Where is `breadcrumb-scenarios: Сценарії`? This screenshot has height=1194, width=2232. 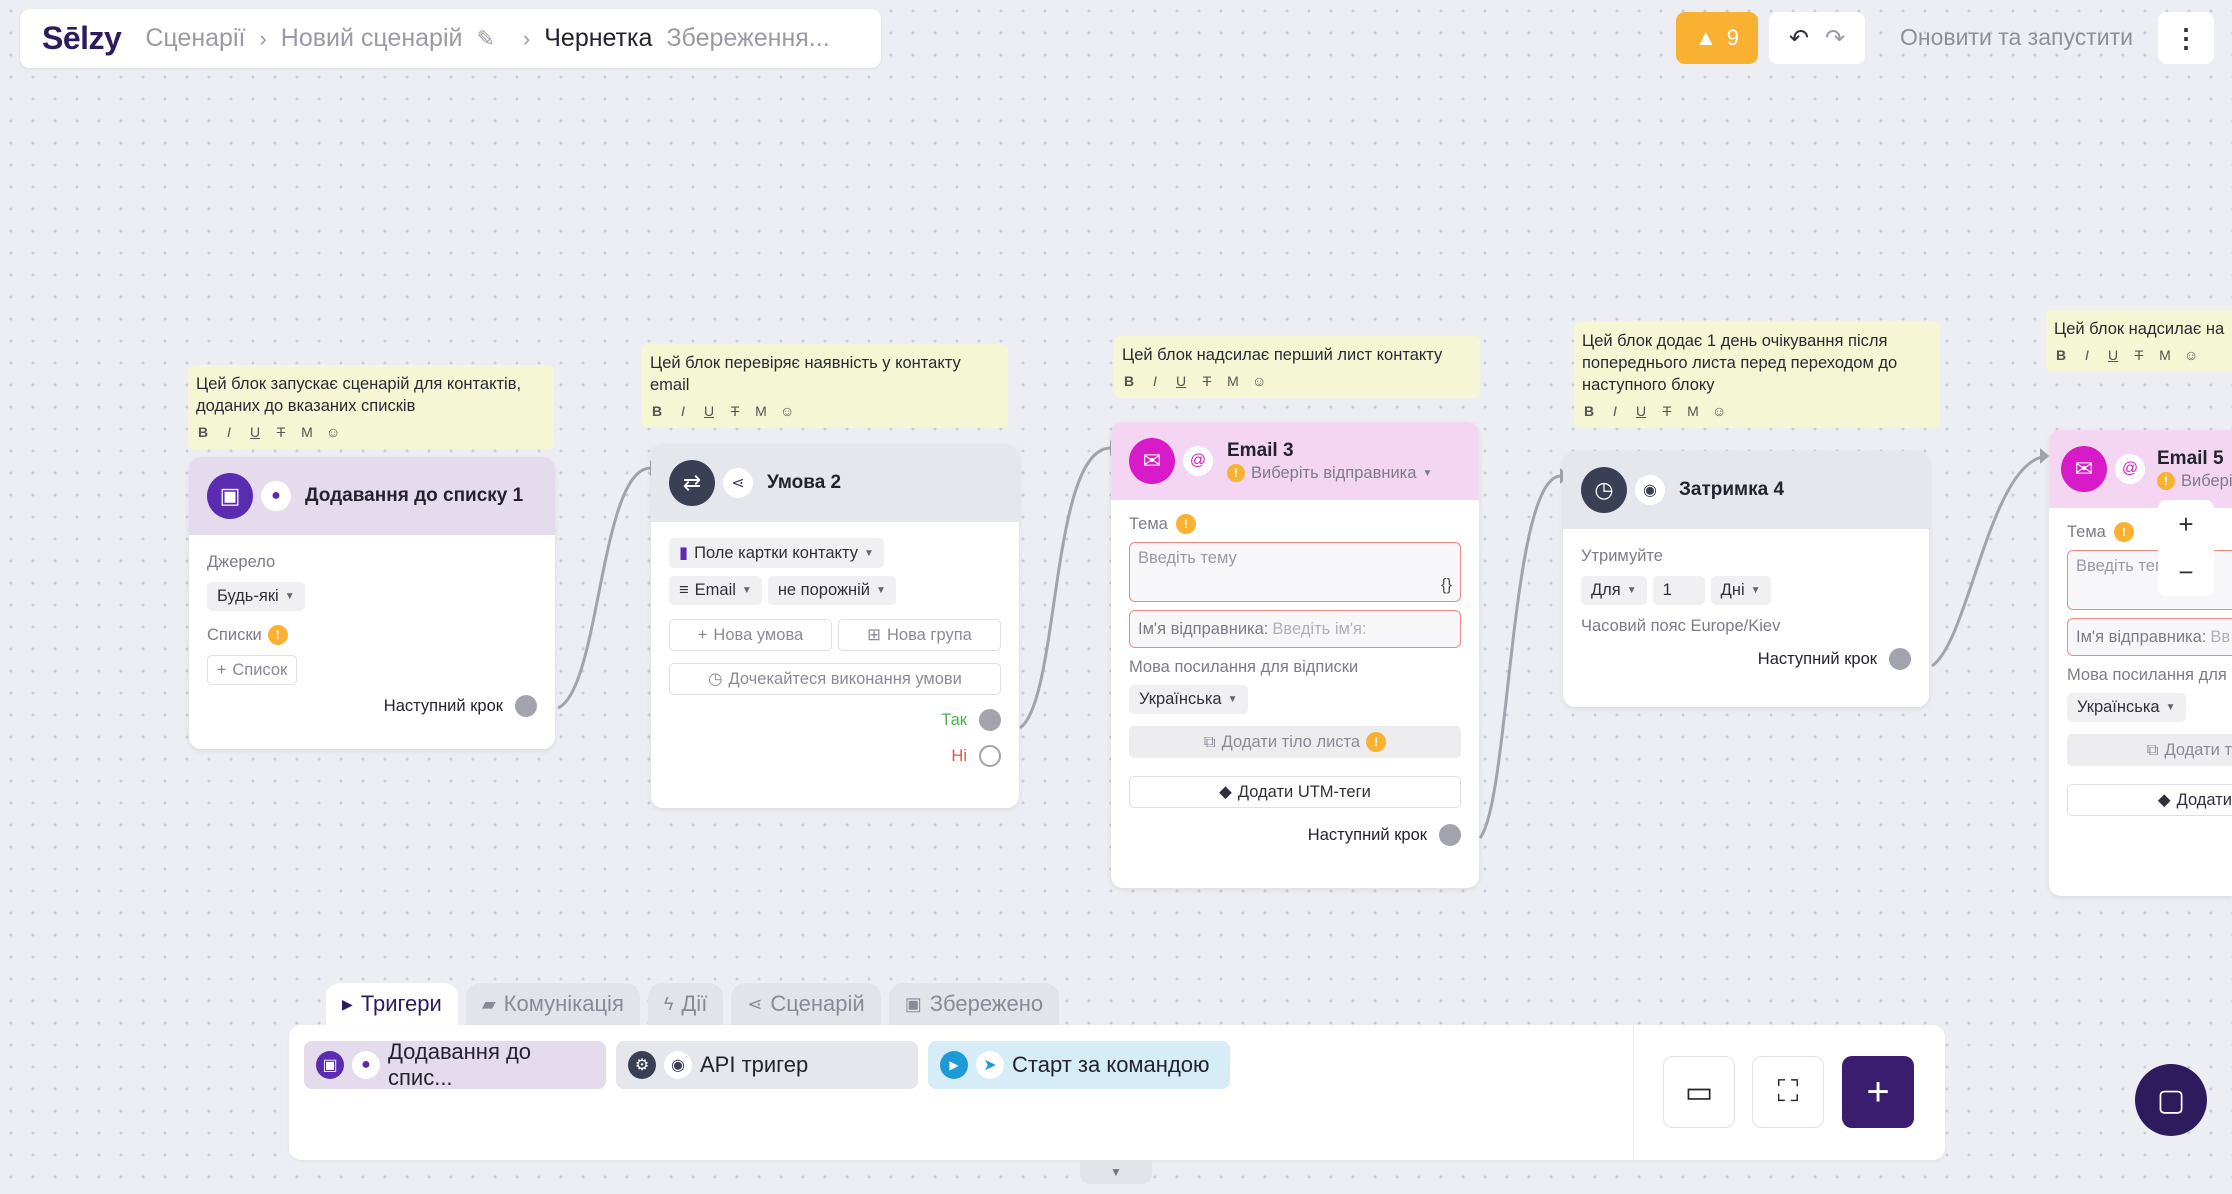
breadcrumb-scenarios: Сценарії is located at coordinates (195, 38).